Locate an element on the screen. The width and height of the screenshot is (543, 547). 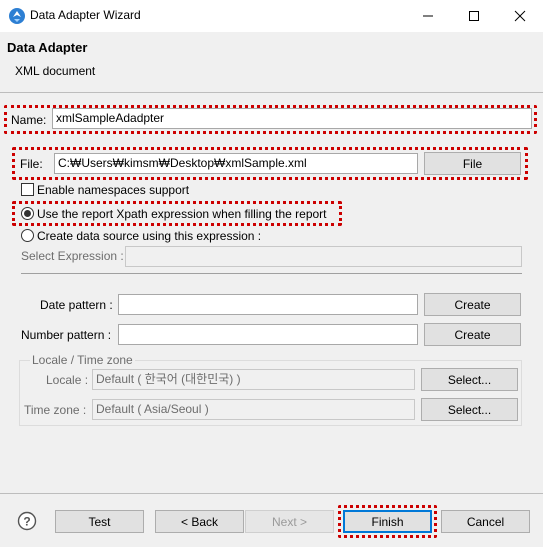
back-button: < Back is located at coordinates (199, 521).